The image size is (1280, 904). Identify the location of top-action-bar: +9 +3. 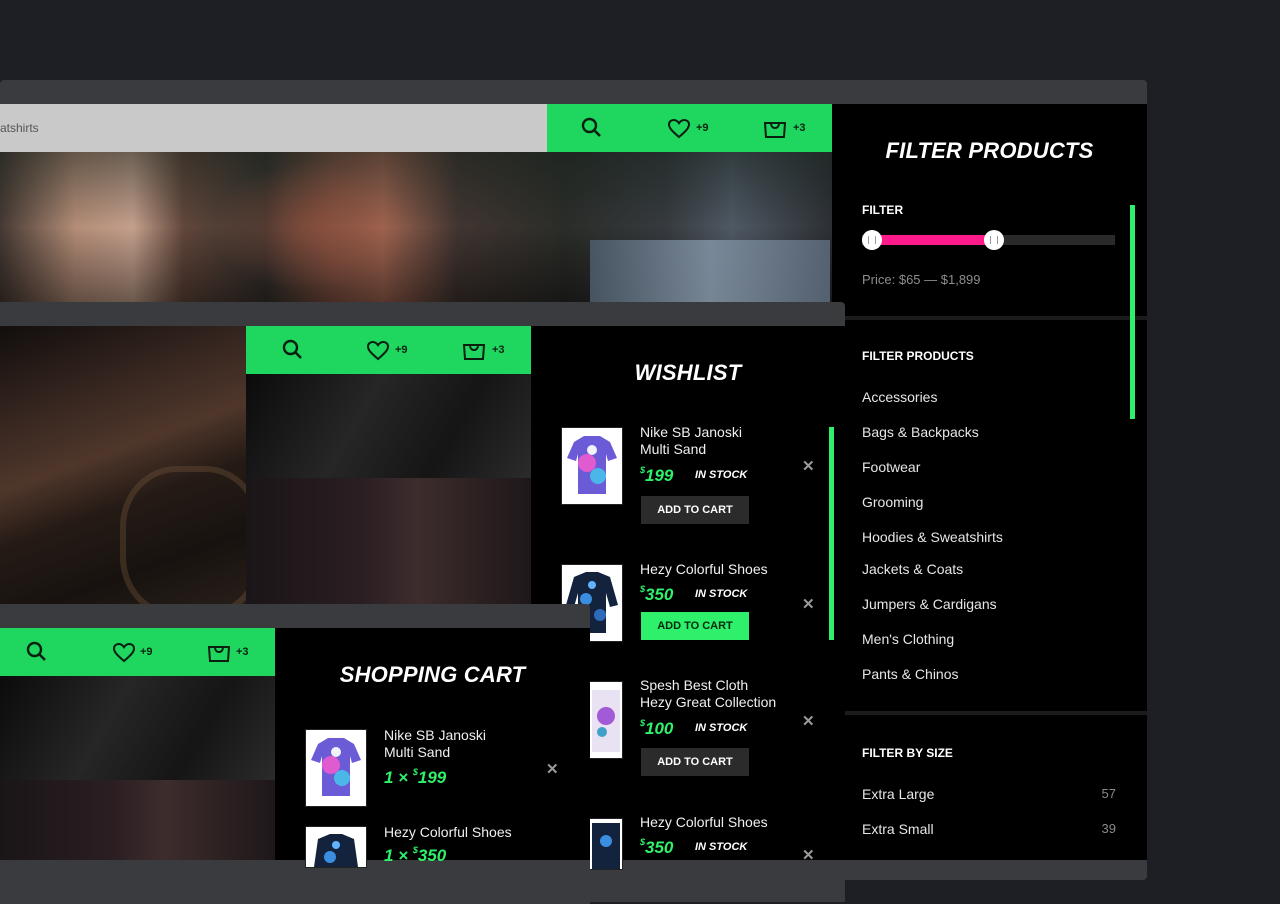
(689, 128).